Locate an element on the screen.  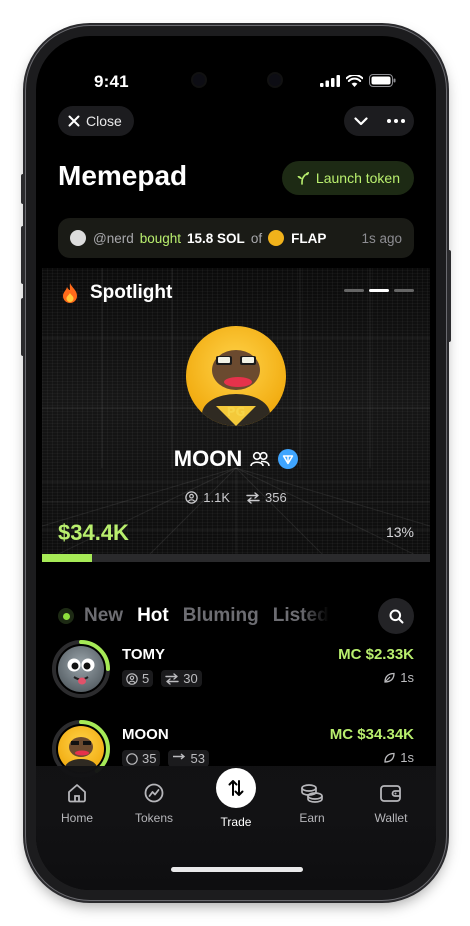
token-name: TOMY is located at coordinates (144, 654).